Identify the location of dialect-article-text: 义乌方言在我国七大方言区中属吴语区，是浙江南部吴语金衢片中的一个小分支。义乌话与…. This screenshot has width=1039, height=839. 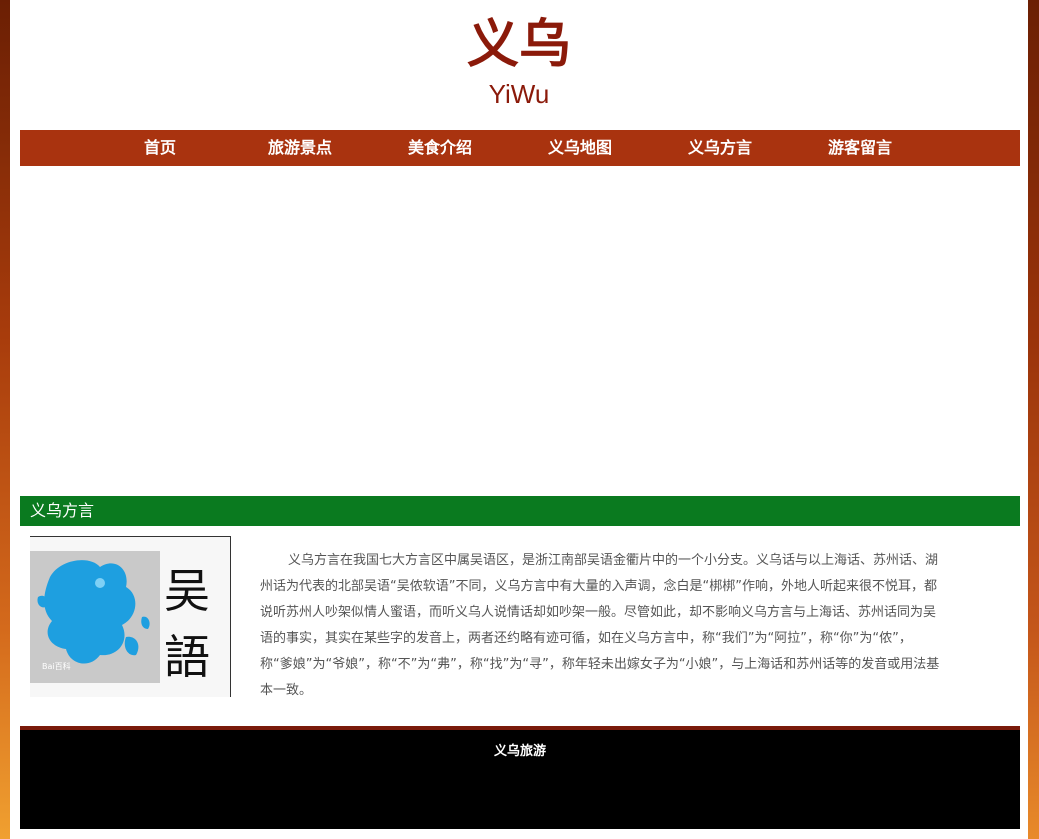
(600, 625).